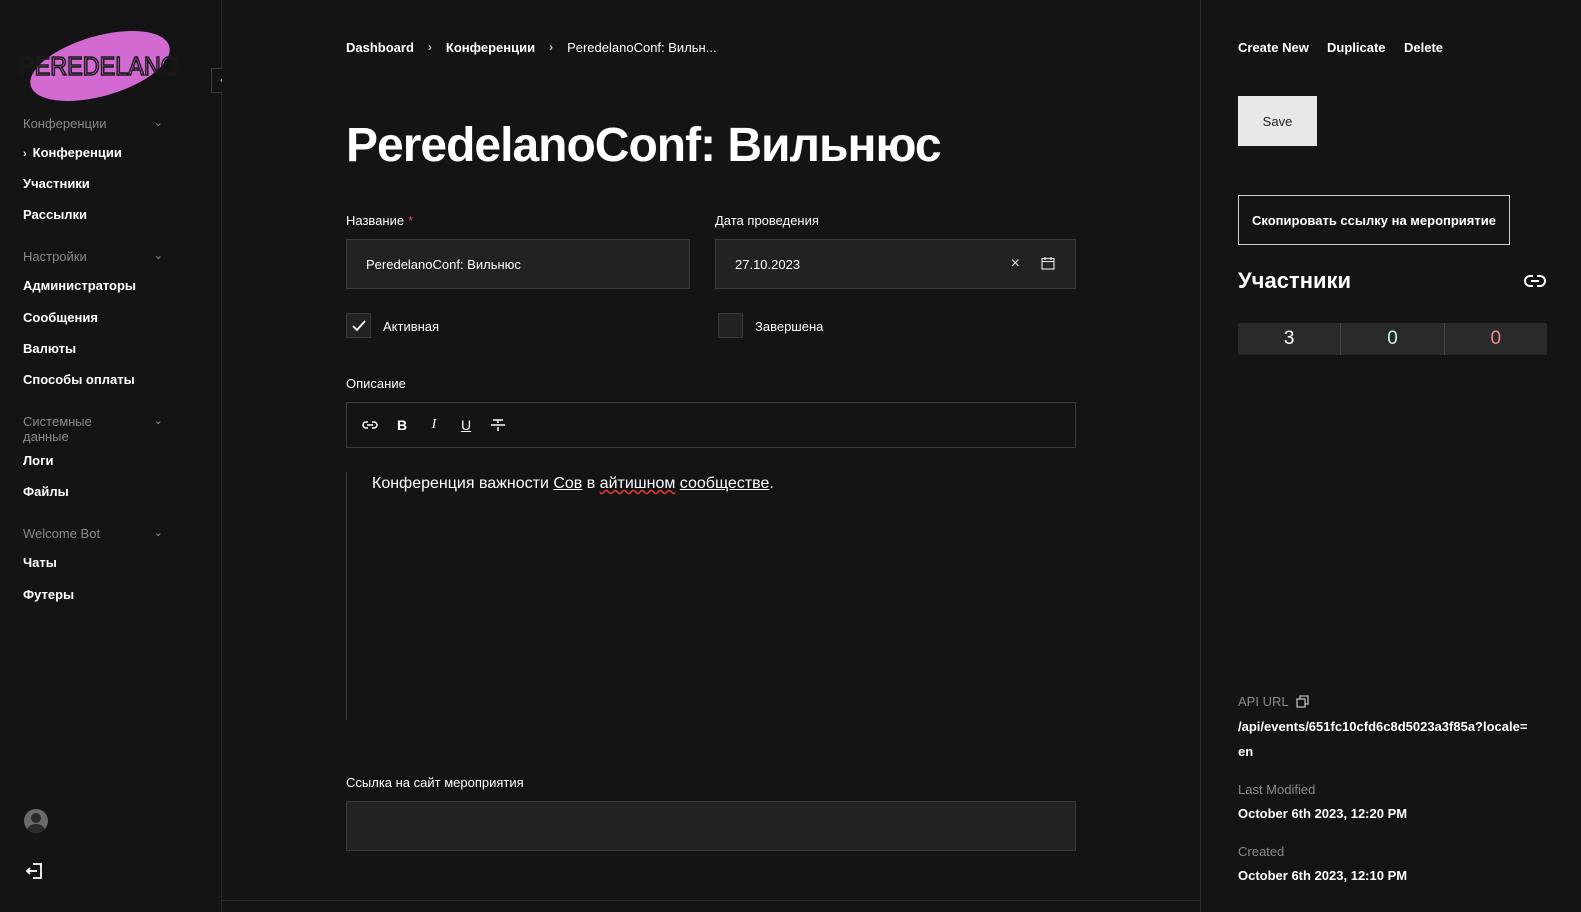 Image resolution: width=1581 pixels, height=912 pixels. I want to click on logo-text: PEREDELANO, so click(99, 66).